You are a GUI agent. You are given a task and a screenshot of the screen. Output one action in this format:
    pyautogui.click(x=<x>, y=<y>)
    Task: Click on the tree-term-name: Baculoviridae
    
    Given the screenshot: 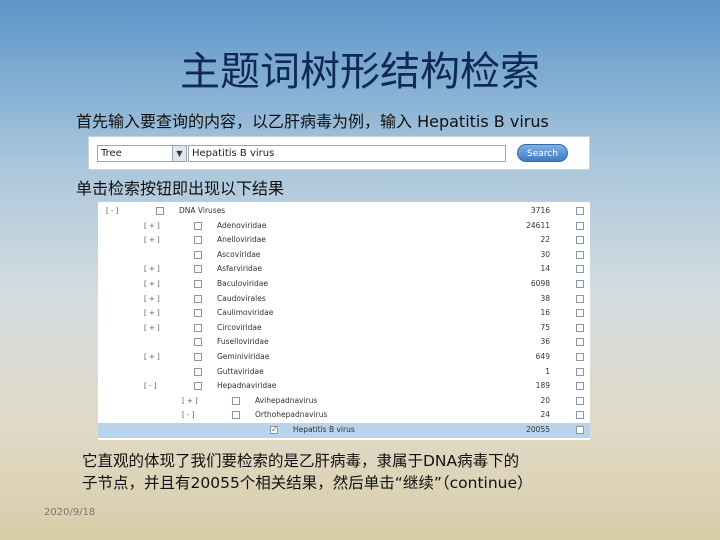 What is the action you would take?
    pyautogui.click(x=242, y=284)
    